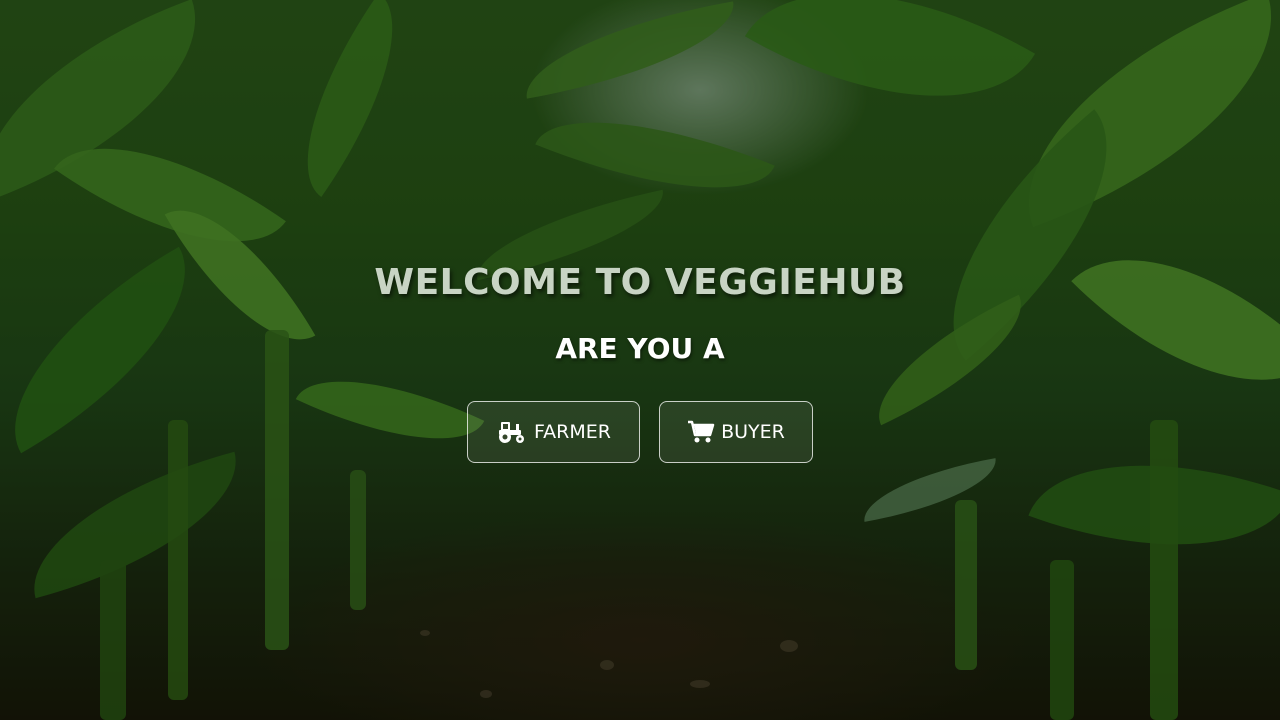 The image size is (1280, 720). I want to click on shopping-cart-icon, so click(701, 432).